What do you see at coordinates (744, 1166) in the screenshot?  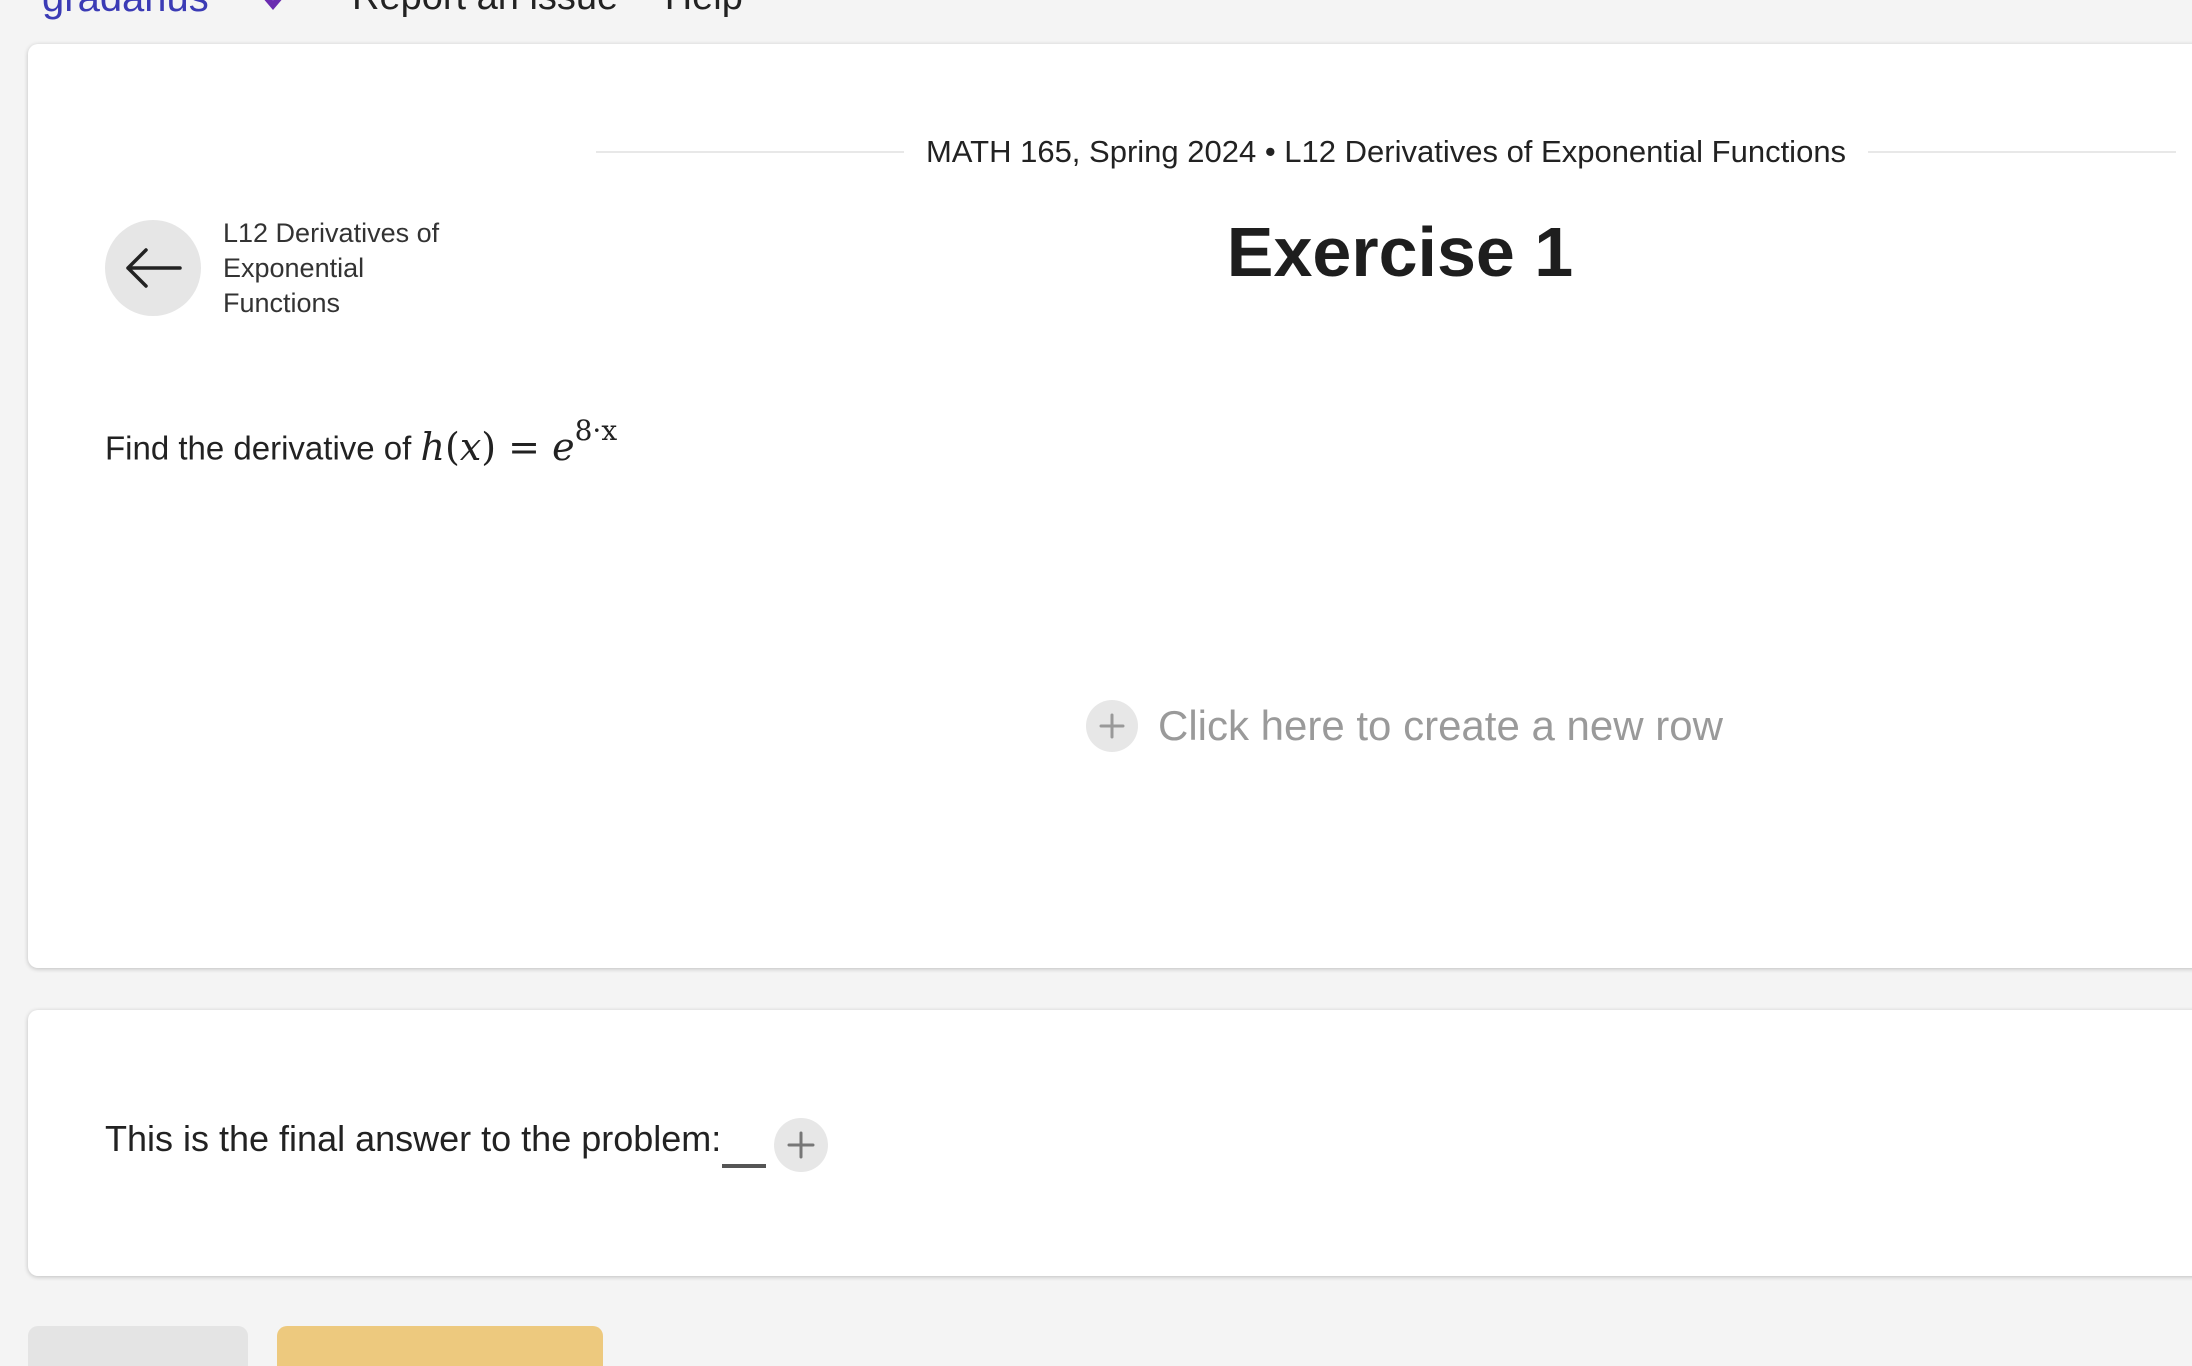 I see `final-answer-blank` at bounding box center [744, 1166].